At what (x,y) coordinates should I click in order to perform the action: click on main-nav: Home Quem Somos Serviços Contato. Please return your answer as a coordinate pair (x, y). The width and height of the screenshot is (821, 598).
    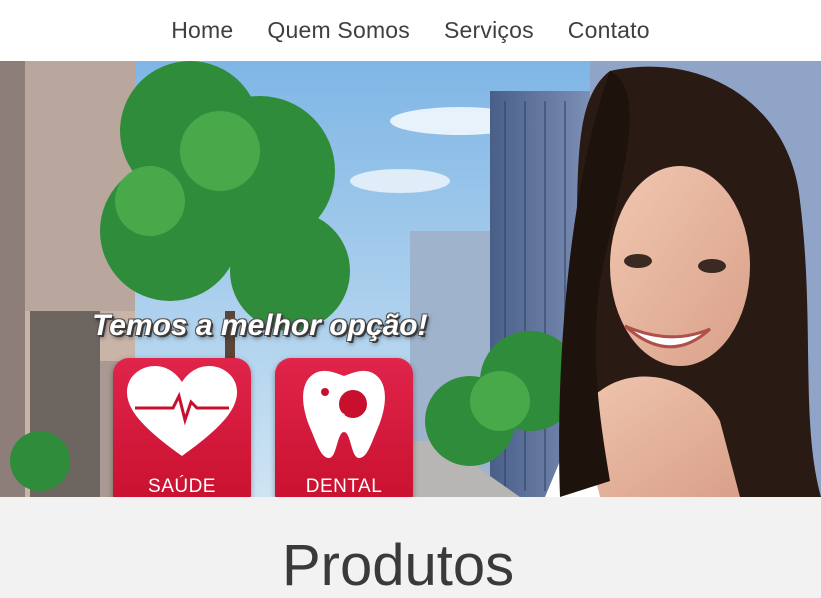
    Looking at the image, I should click on (410, 30).